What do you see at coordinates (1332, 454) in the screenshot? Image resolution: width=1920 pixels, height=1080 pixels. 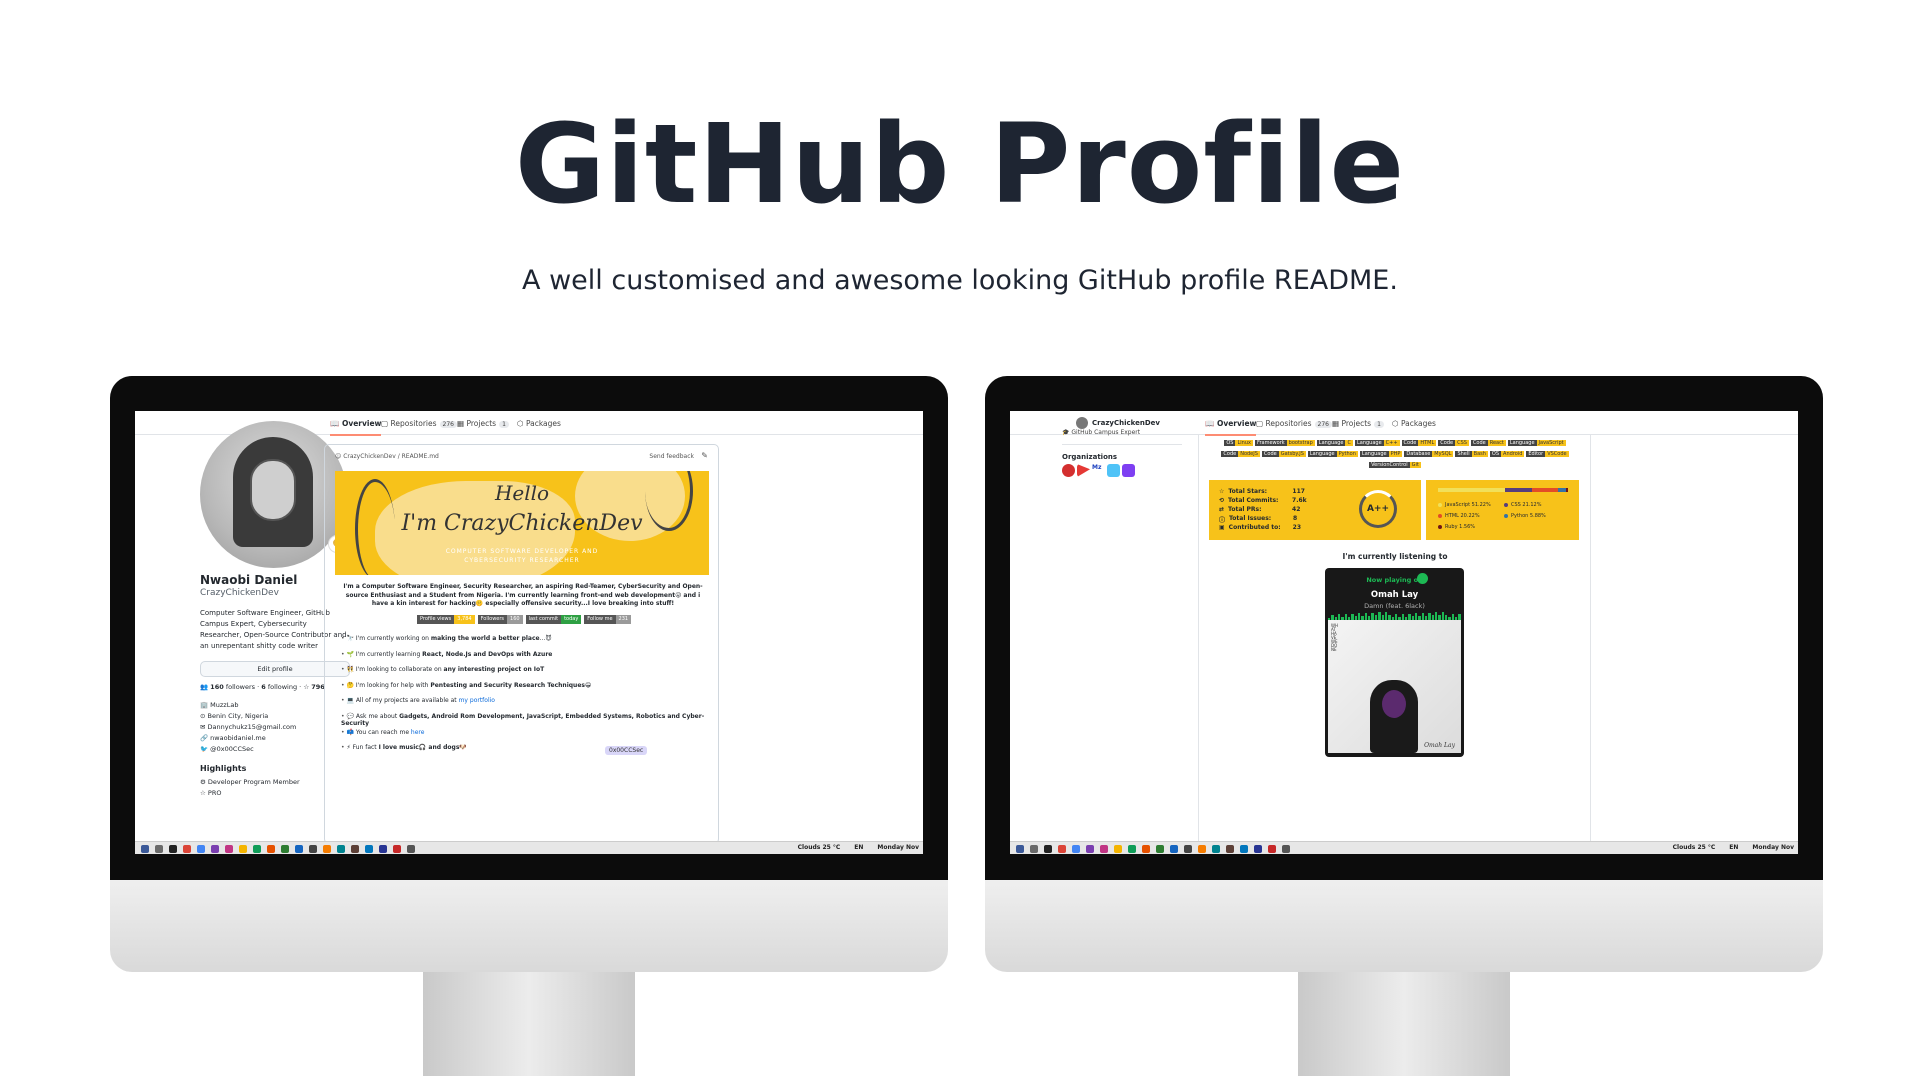 I see `tech-badge: Language Python` at bounding box center [1332, 454].